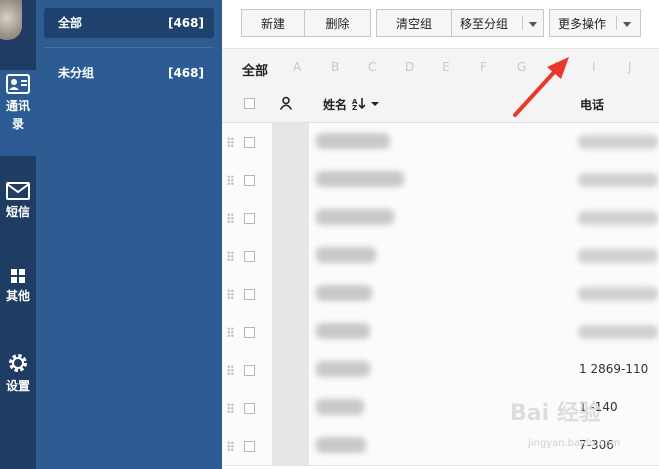 This screenshot has height=469, width=659. I want to click on group-item-ungrouped: 未分组 [468], so click(129, 73).